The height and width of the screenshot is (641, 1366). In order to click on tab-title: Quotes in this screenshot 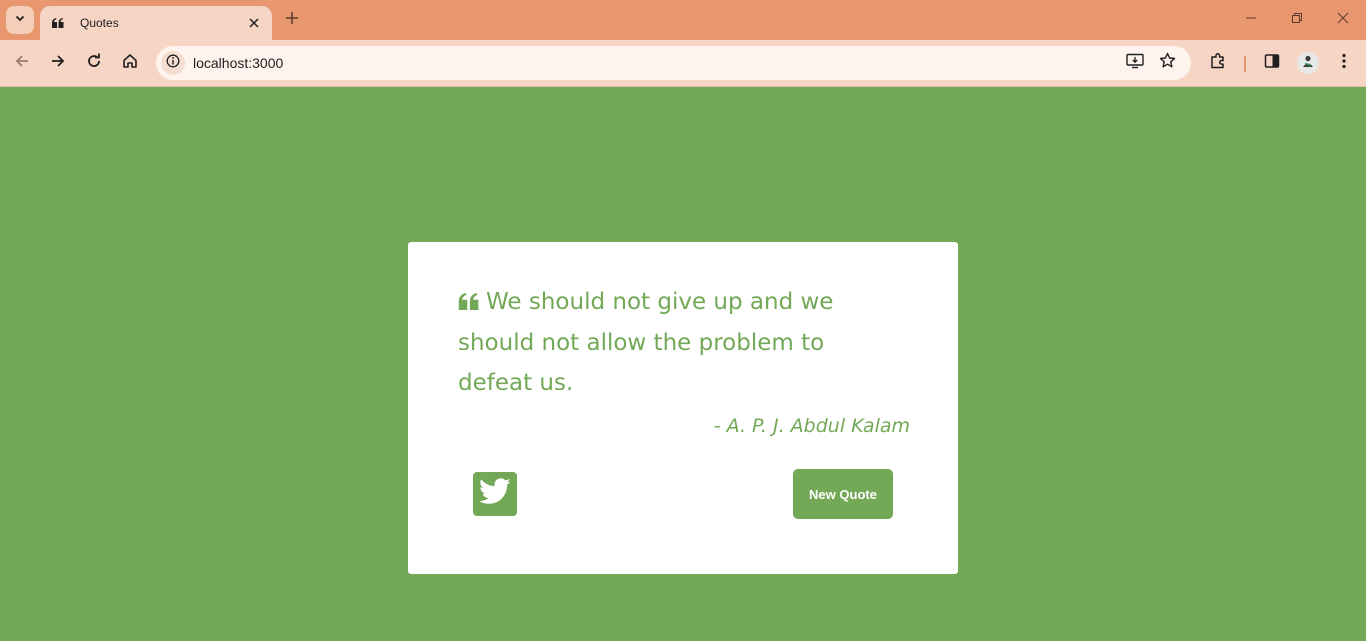, I will do `click(99, 23)`.